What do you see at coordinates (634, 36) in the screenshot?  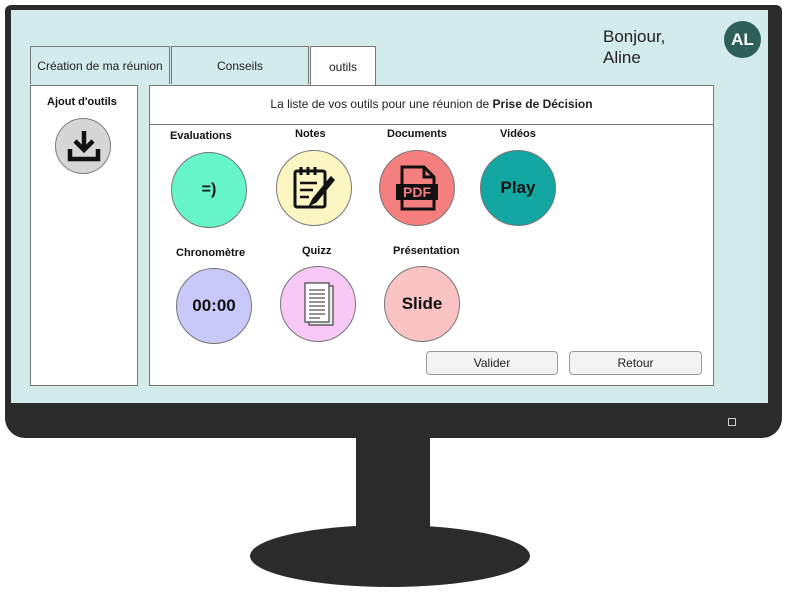 I see `greeting-line1: Bonjour,` at bounding box center [634, 36].